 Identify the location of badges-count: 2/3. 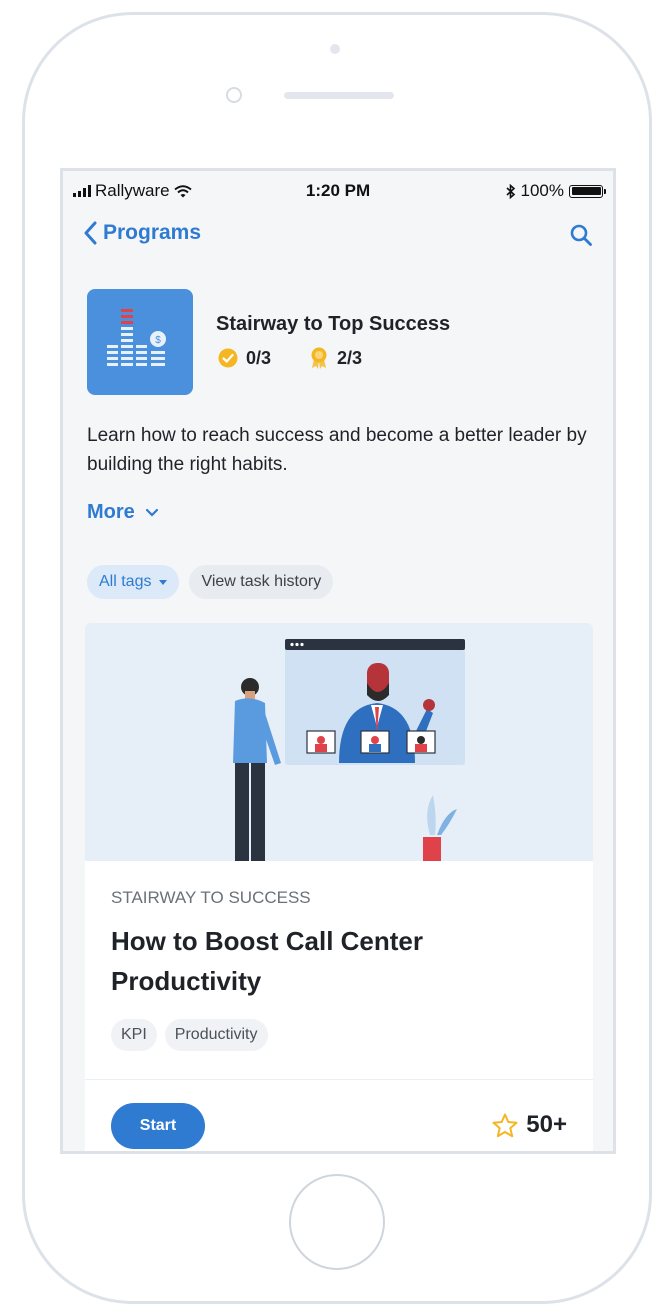
(350, 357).